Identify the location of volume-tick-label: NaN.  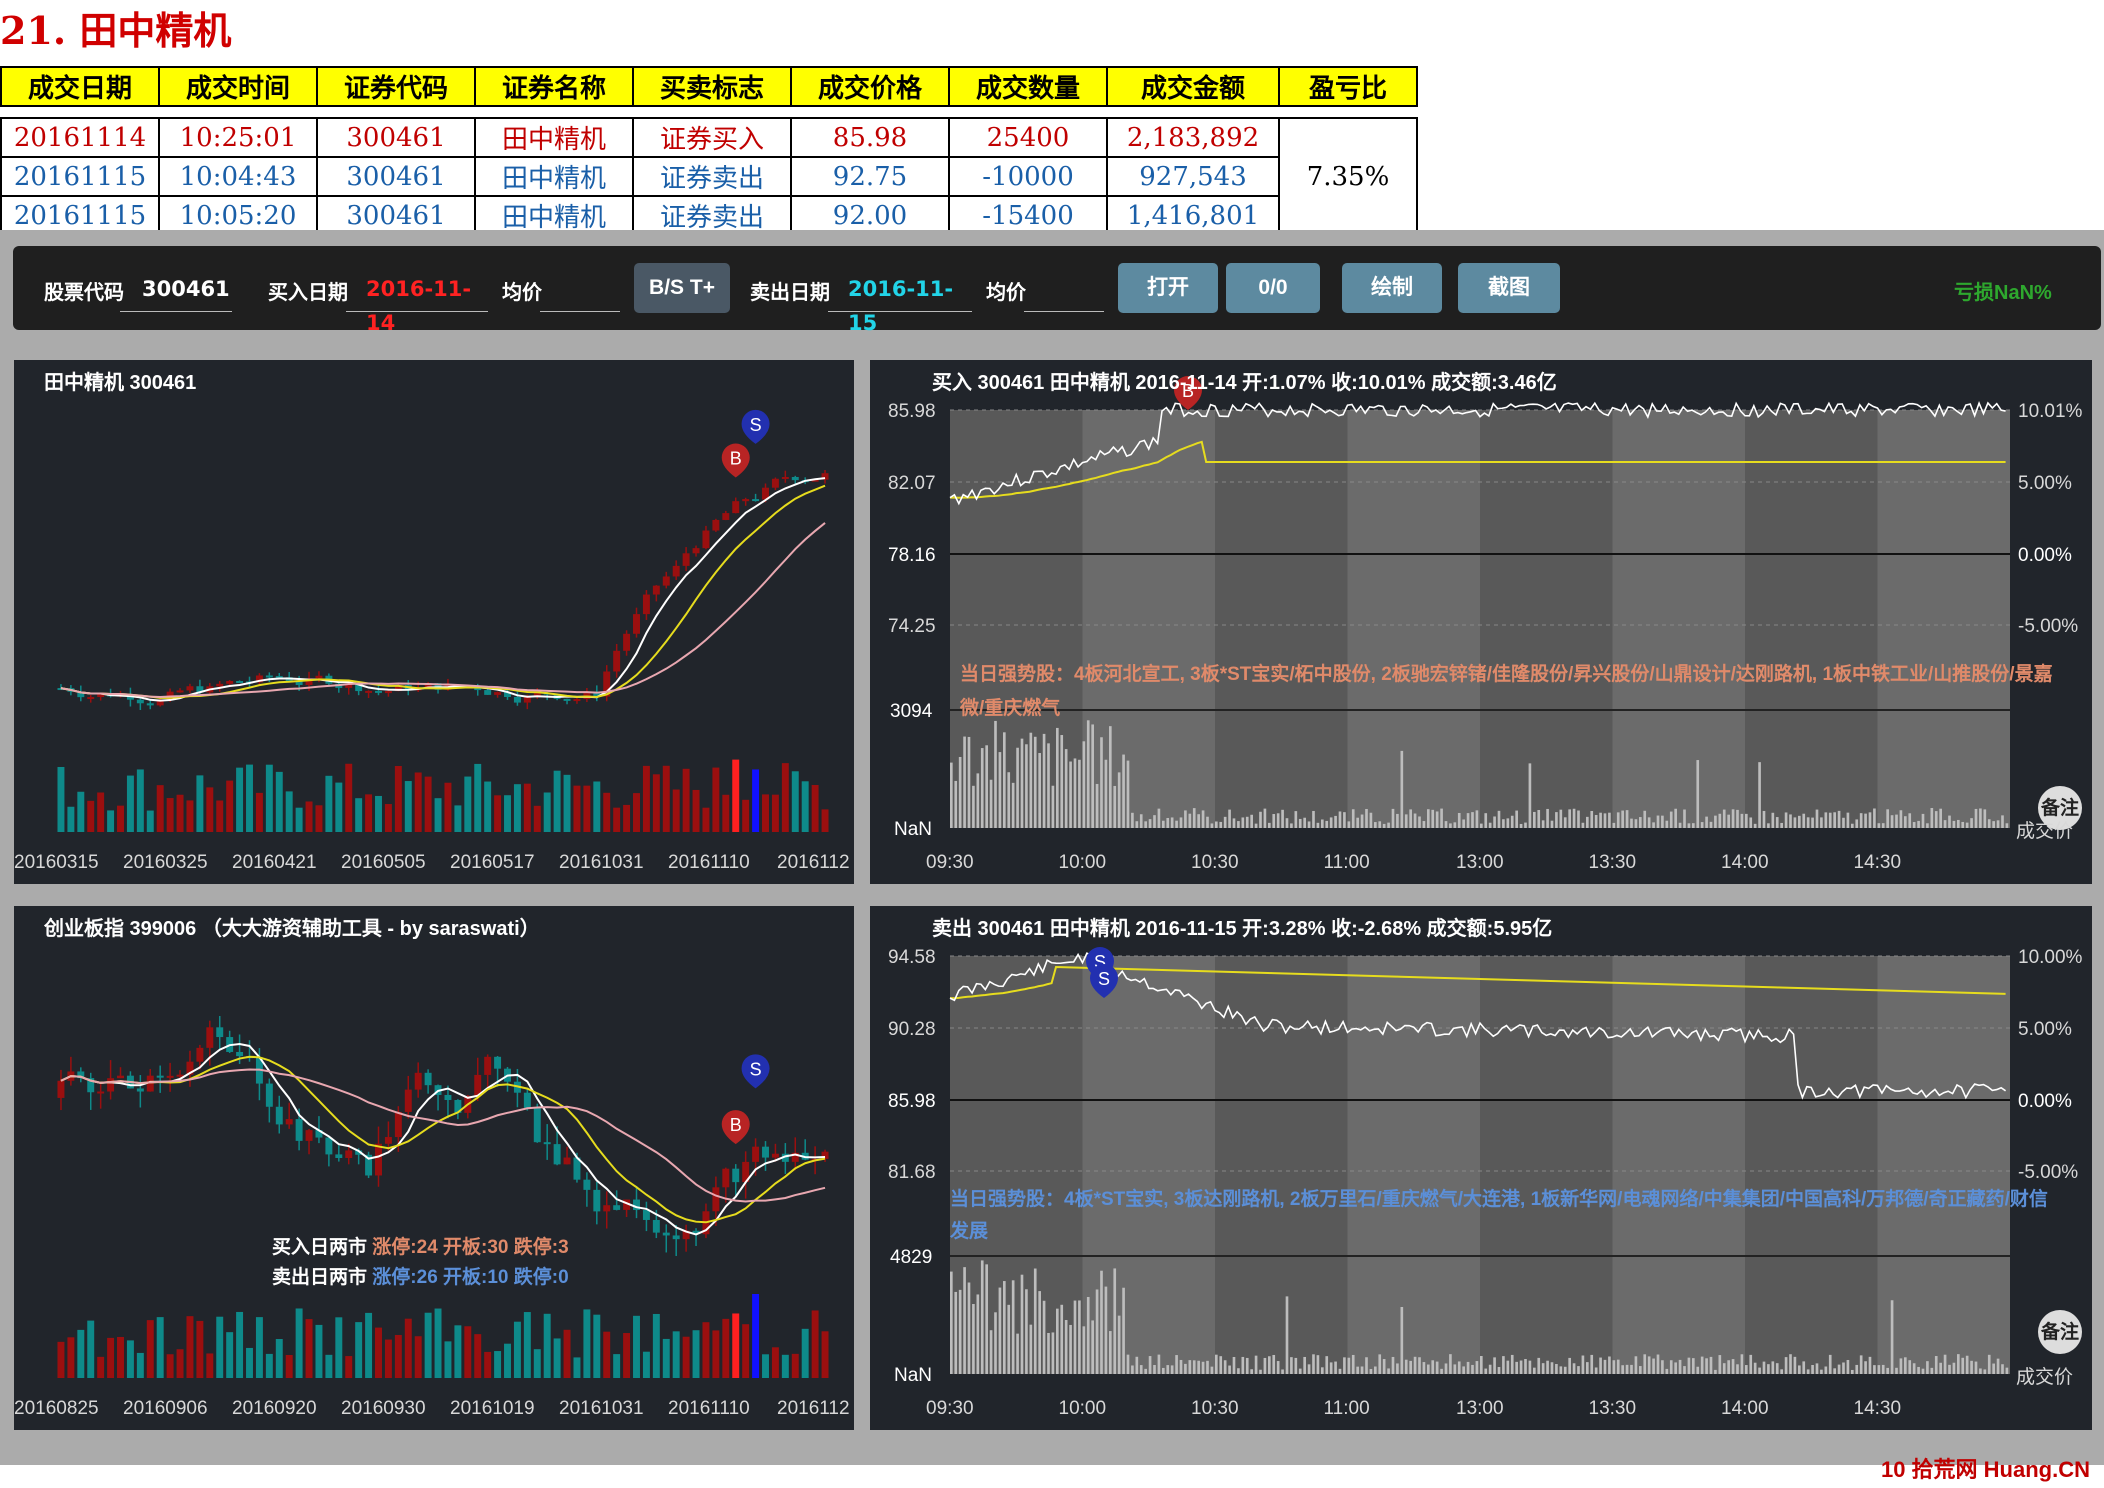
(913, 829).